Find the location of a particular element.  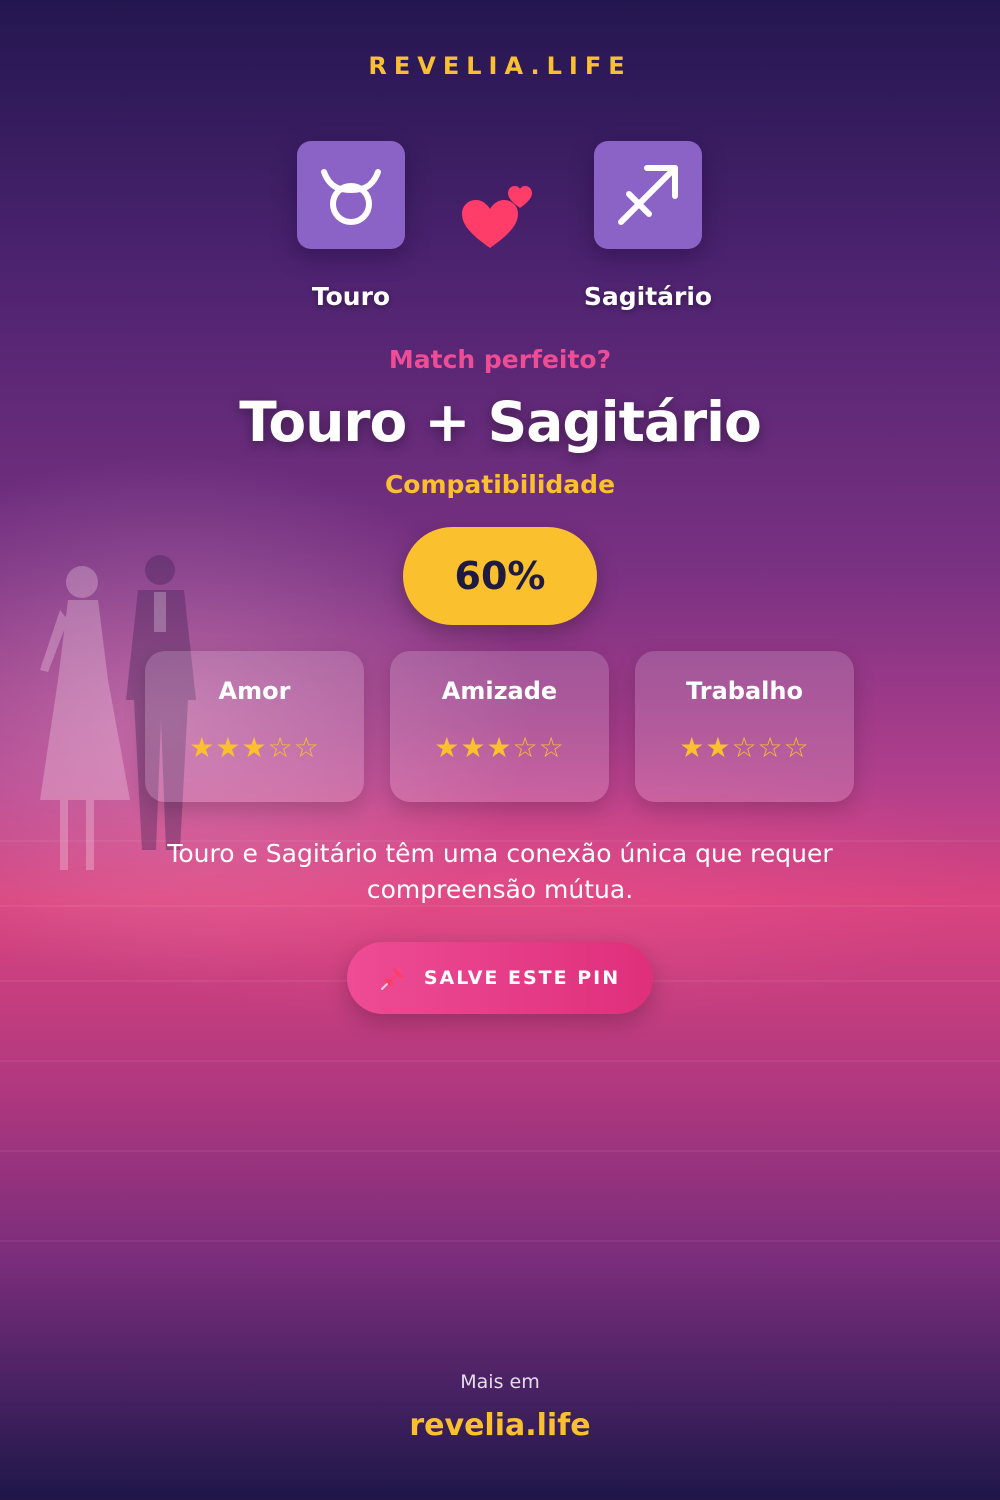

rating-card-amizade: Amizade ★★★☆☆ is located at coordinates (499, 726).